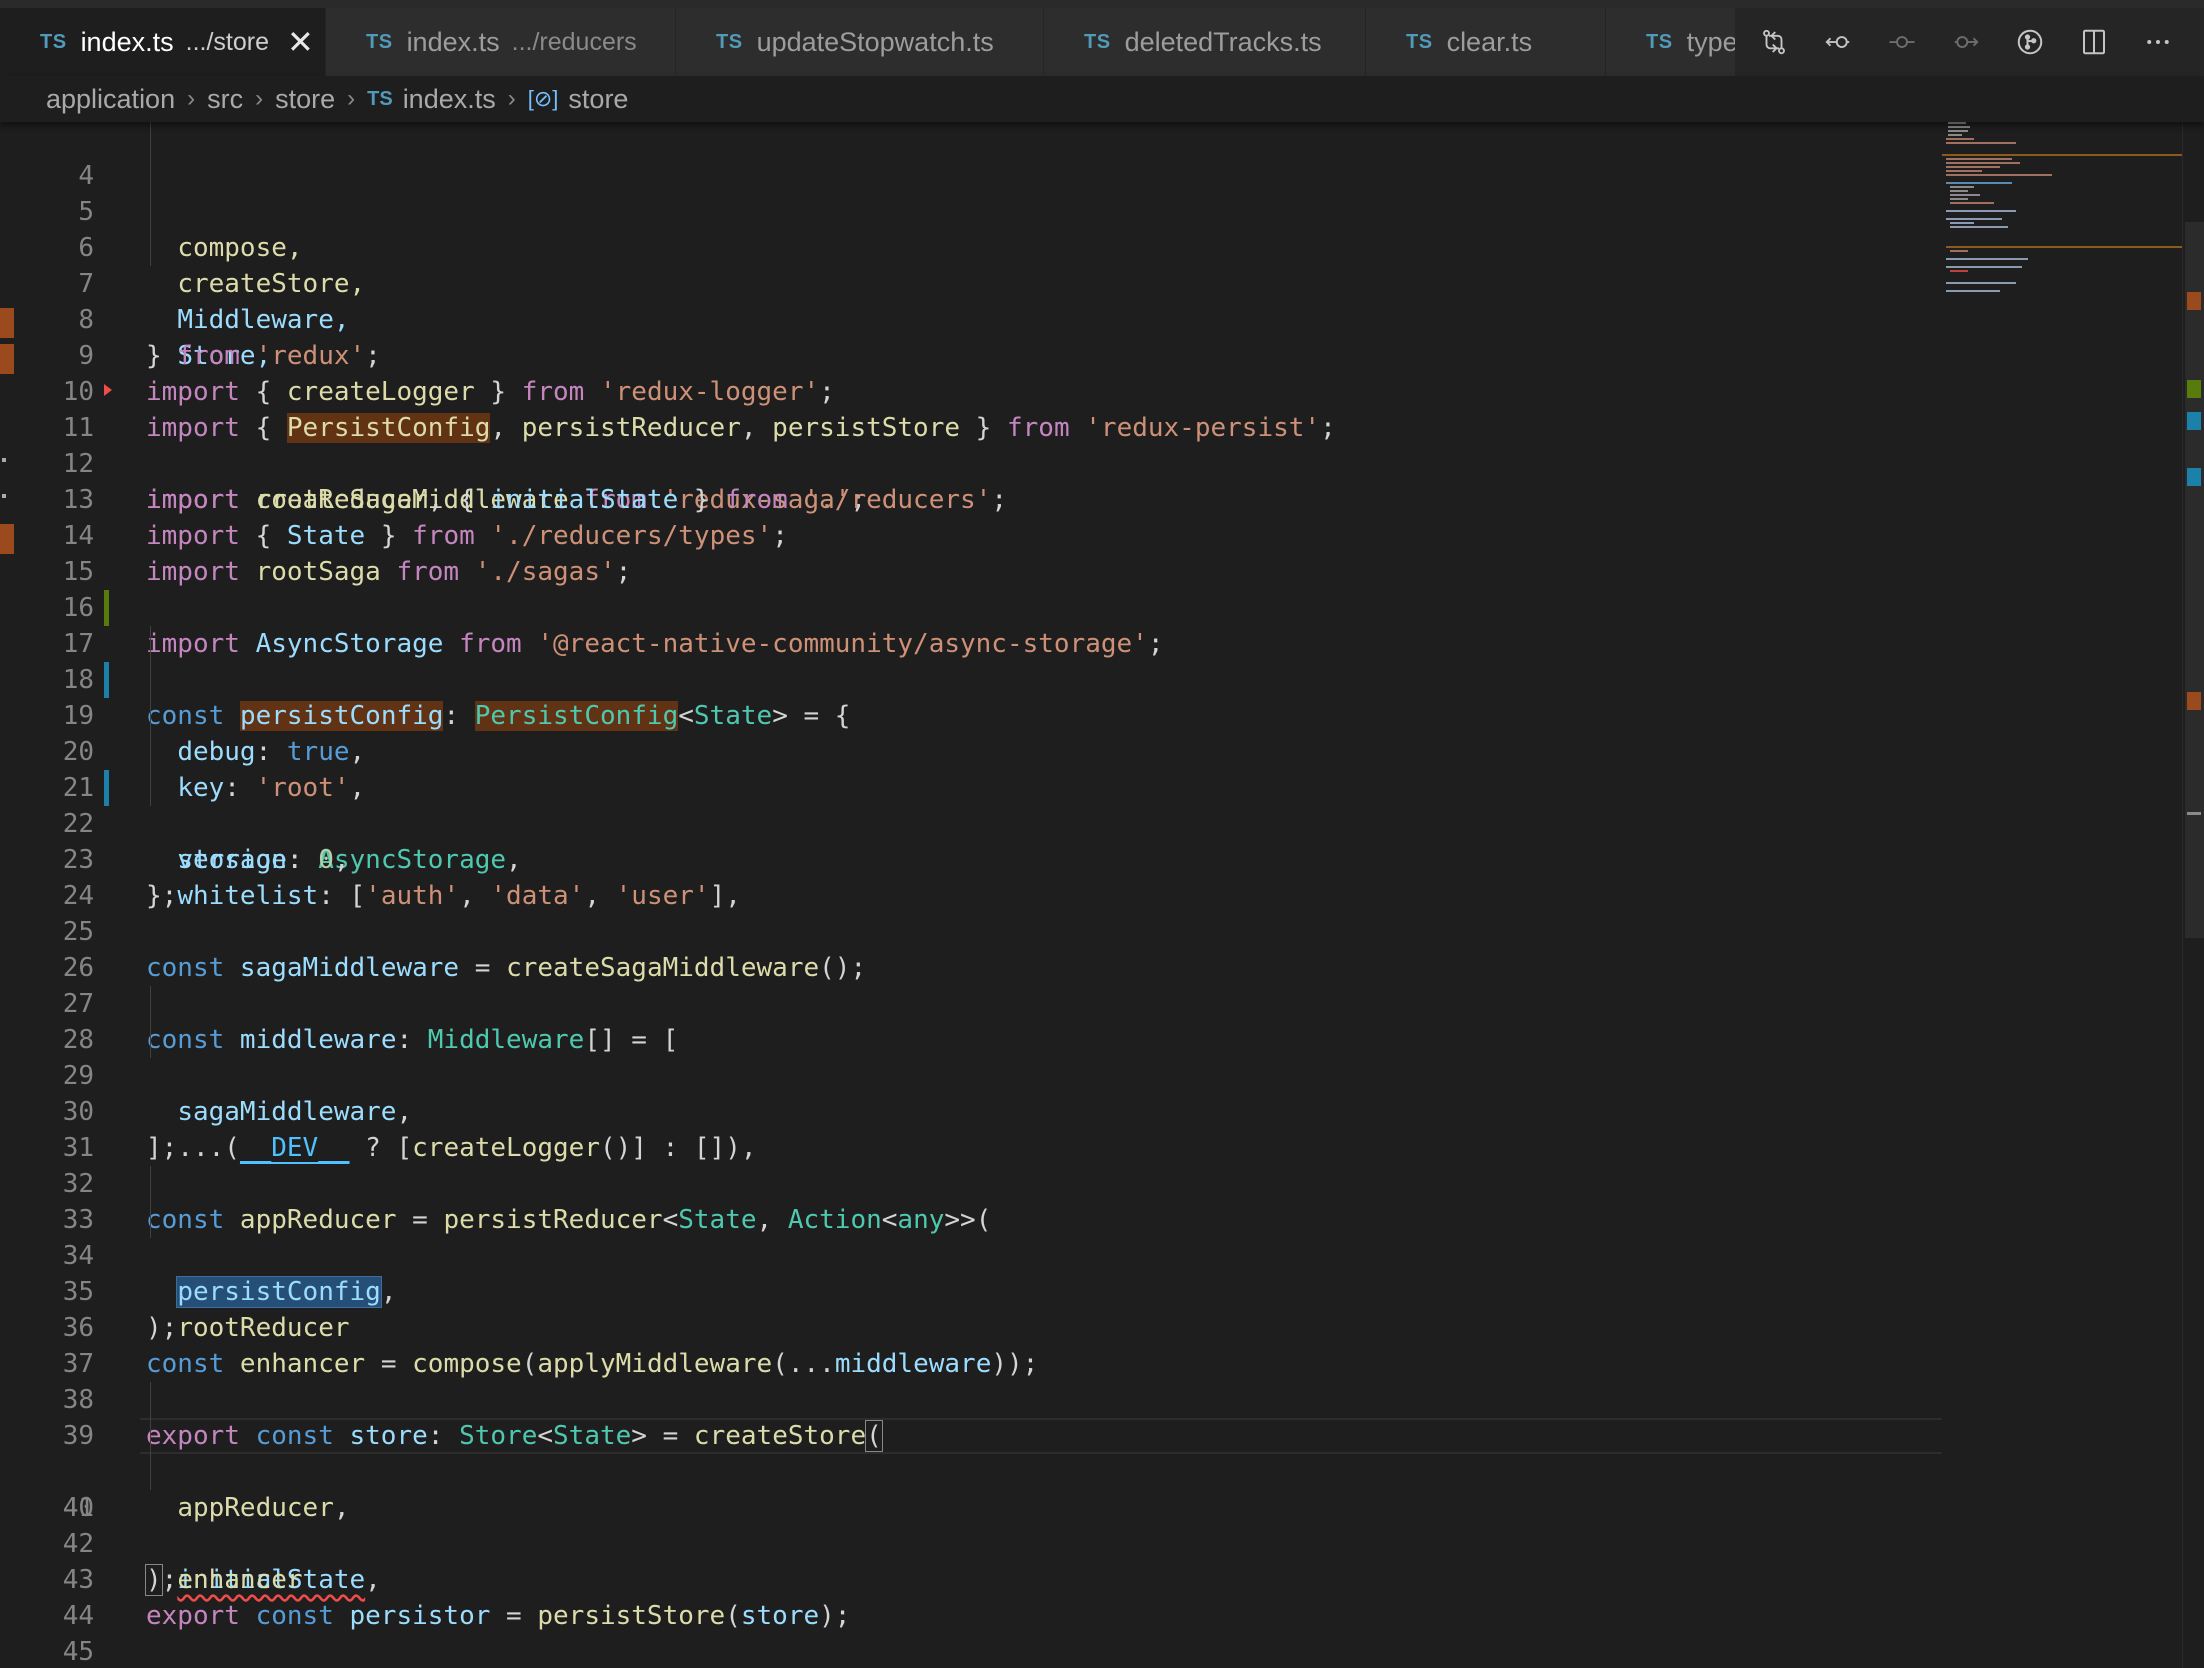 The width and height of the screenshot is (2204, 1668). Describe the element at coordinates (971, 1056) in the screenshot. I see `code-line: 28 sagaMiddleware,` at that location.